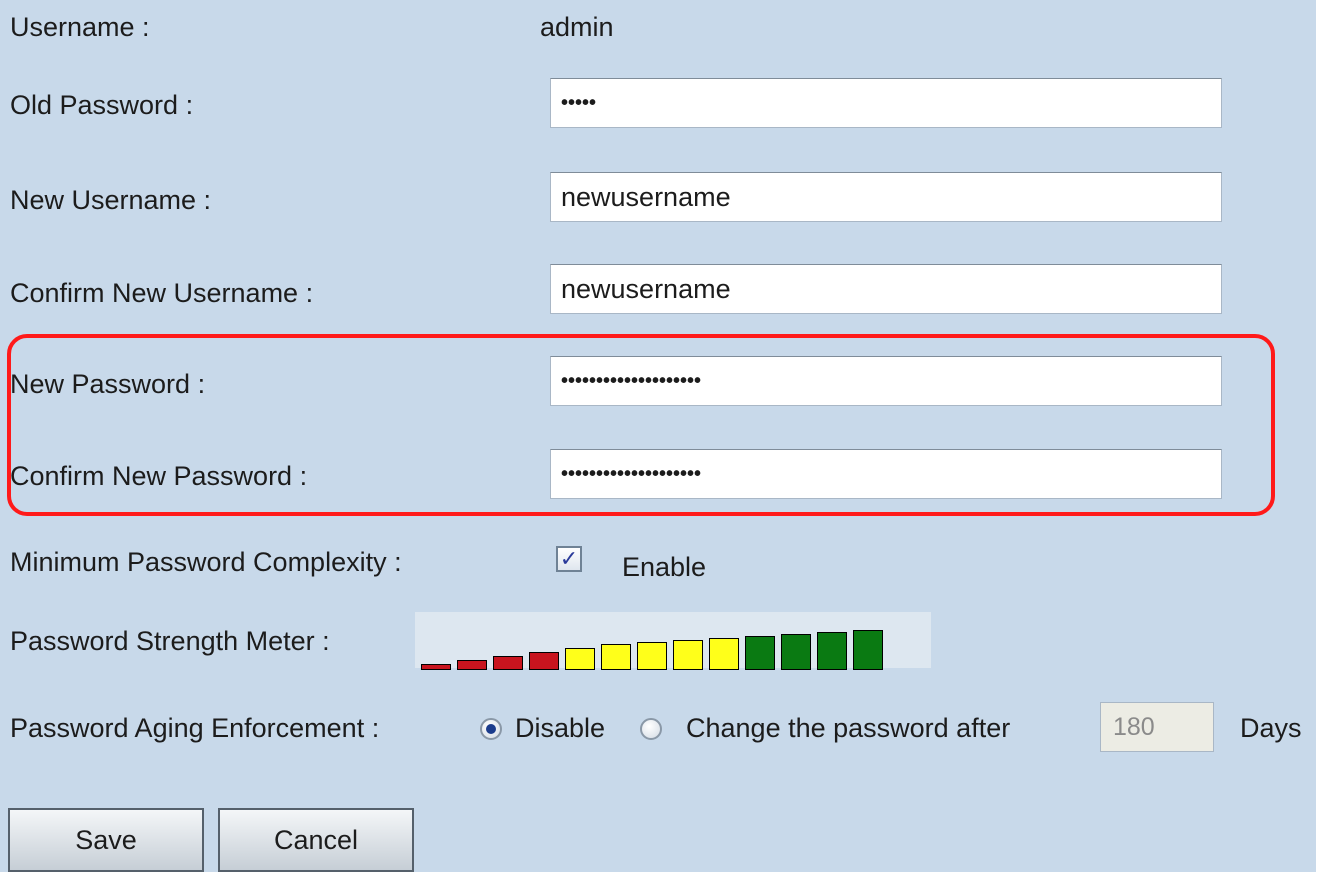 Image resolution: width=1330 pixels, height=872 pixels. I want to click on aging-days-unit: Days, so click(1271, 728).